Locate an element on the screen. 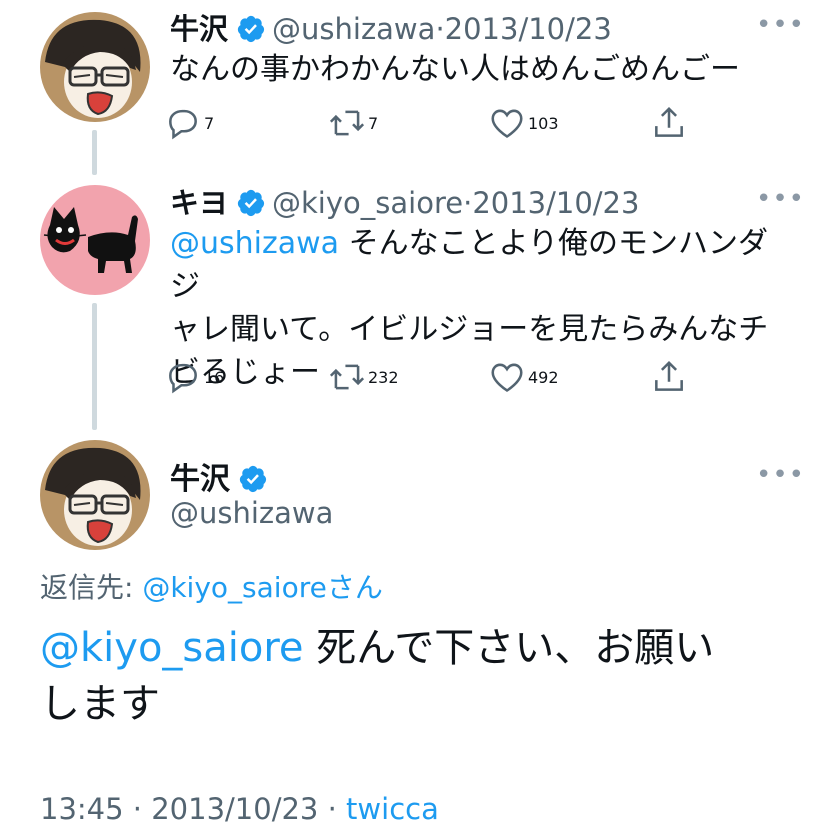 Image resolution: width=828 pixels, height=838 pixels. user-handle: @kiyo_saiore is located at coordinates (367, 203).